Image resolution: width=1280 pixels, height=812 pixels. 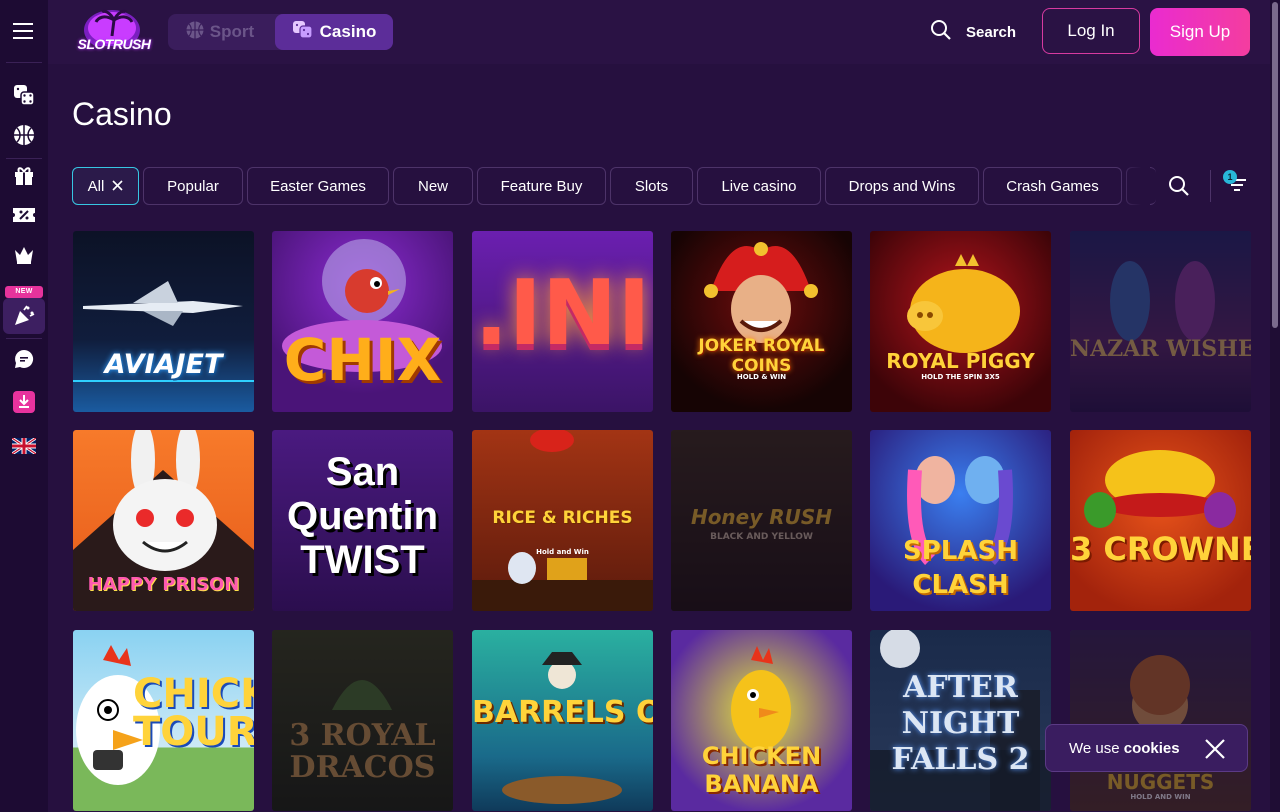 I want to click on game-title: CHIX, so click(x=362, y=360).